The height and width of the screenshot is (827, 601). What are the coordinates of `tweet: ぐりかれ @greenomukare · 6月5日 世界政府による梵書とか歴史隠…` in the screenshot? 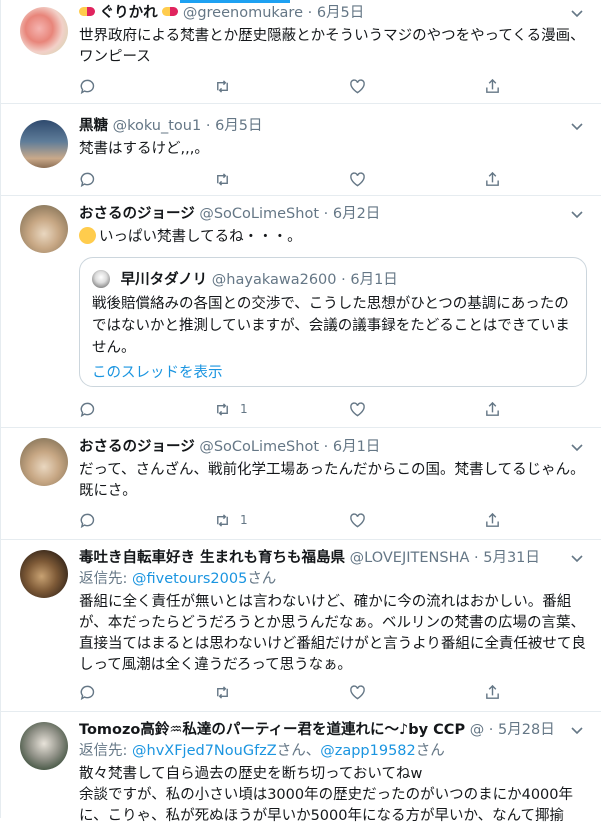 It's located at (301, 52).